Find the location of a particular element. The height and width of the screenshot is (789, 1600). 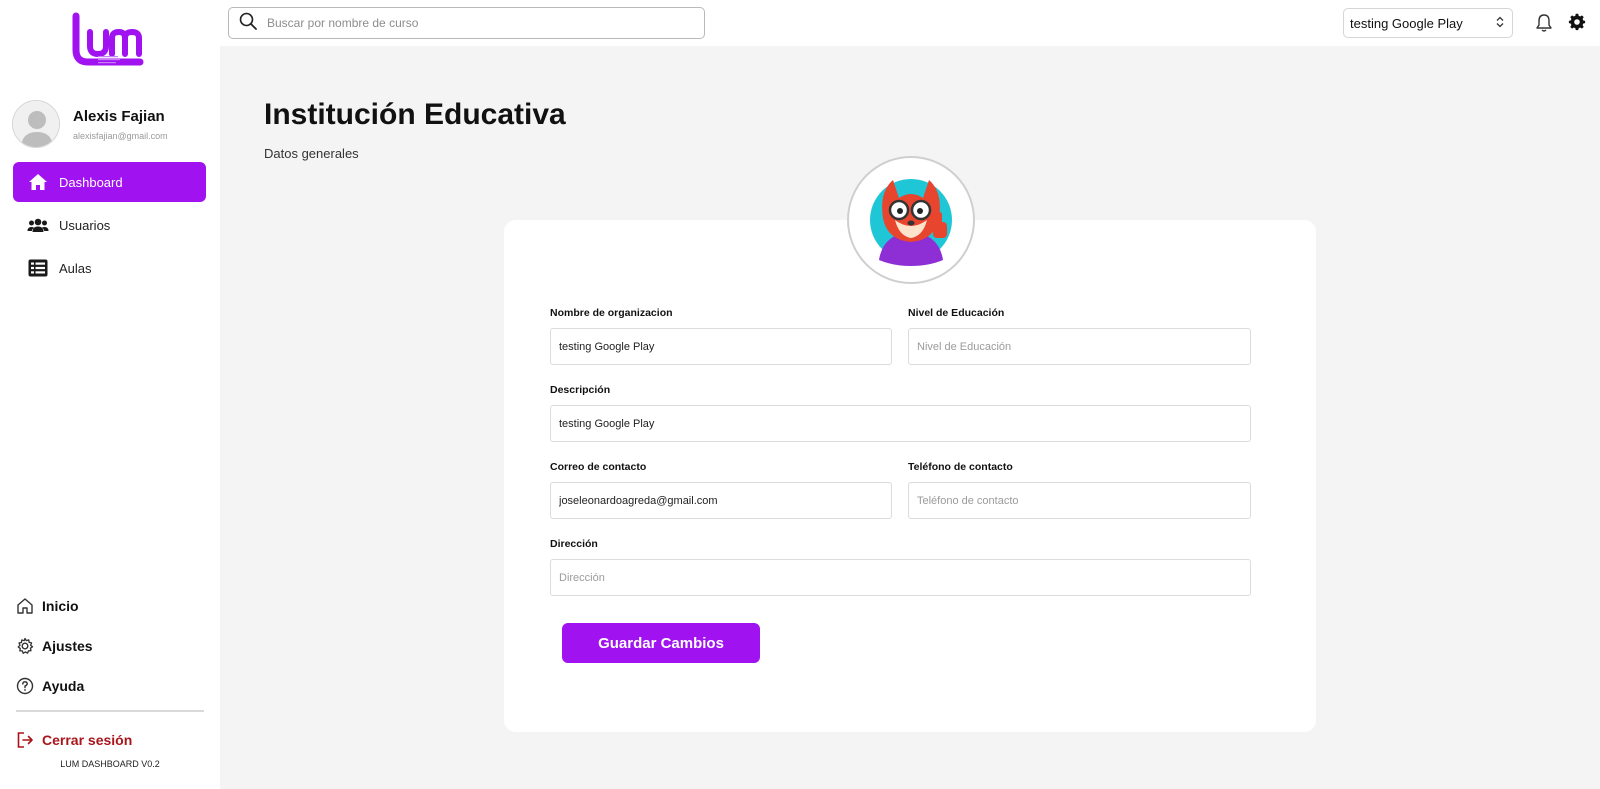

list-icon is located at coordinates (38, 268).